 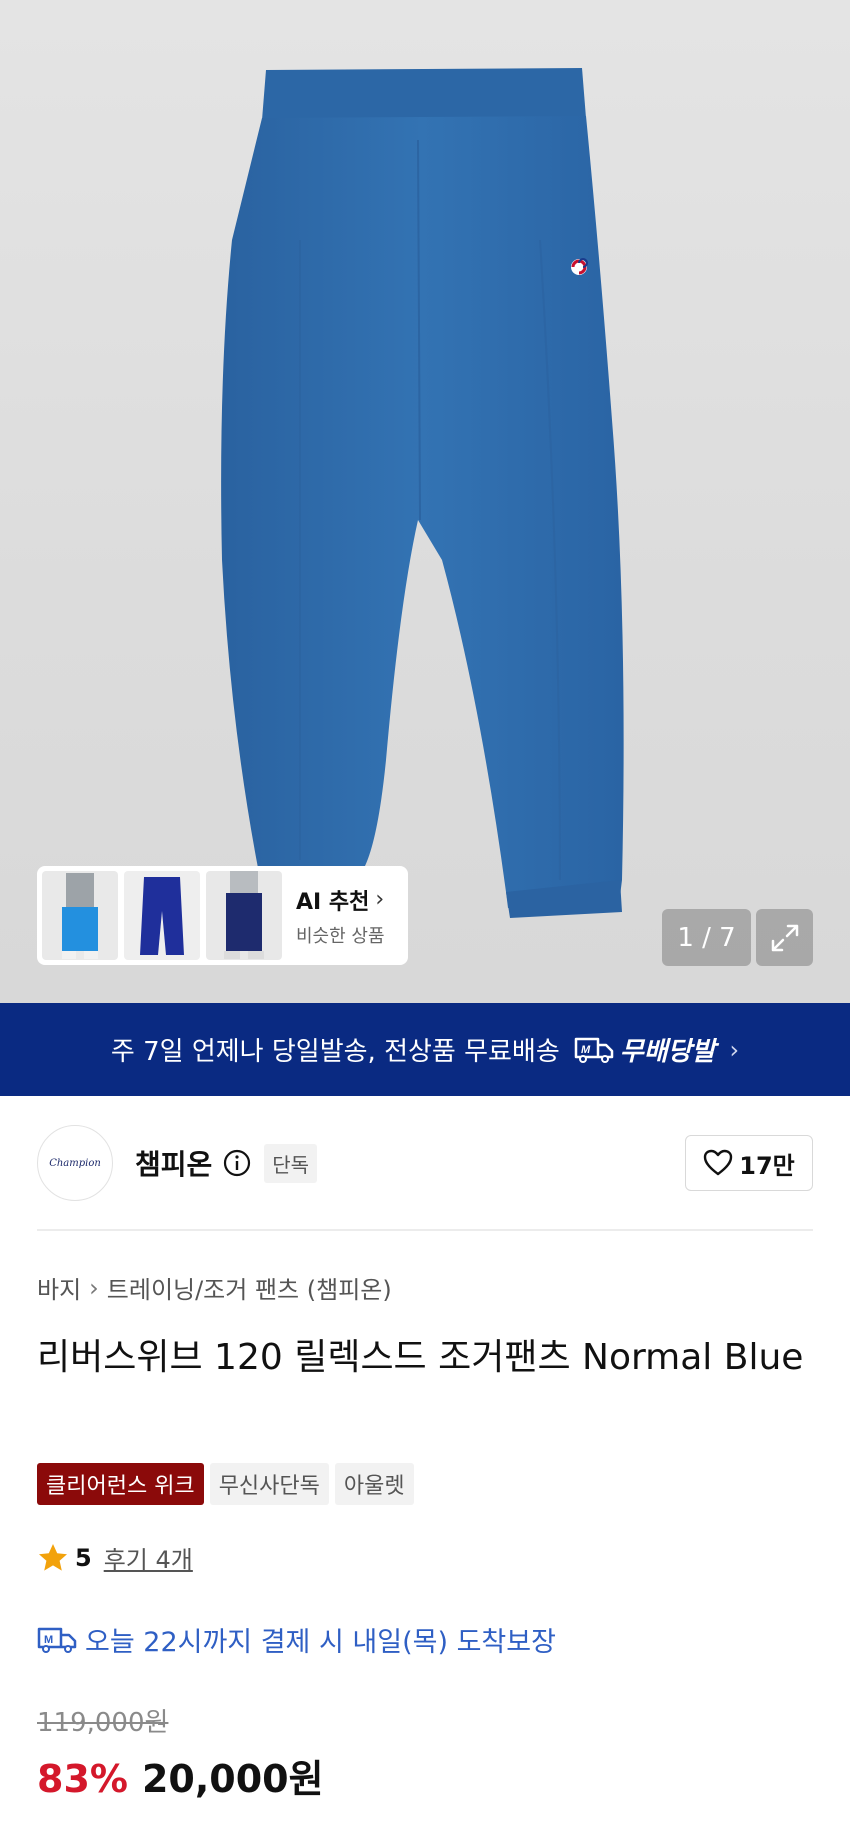 I want to click on like-count: 17만, so click(x=767, y=1165).